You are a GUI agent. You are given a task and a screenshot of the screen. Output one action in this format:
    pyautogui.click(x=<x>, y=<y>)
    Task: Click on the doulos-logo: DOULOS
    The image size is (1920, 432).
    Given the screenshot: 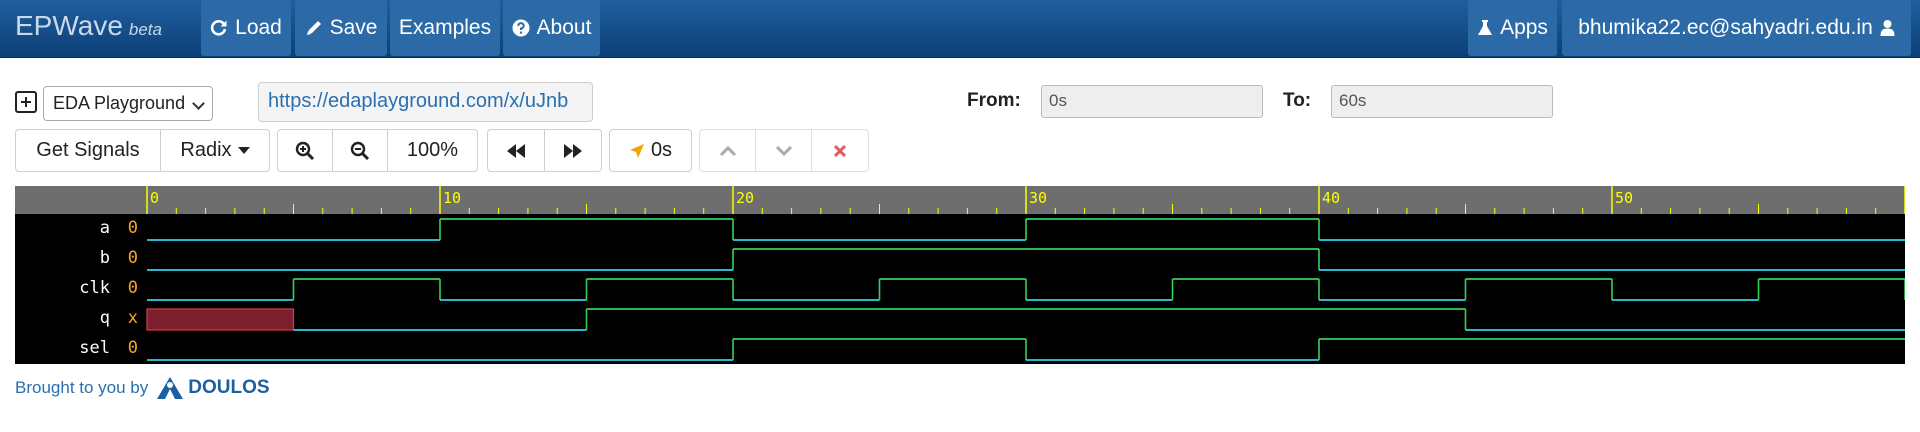 What is the action you would take?
    pyautogui.click(x=213, y=388)
    